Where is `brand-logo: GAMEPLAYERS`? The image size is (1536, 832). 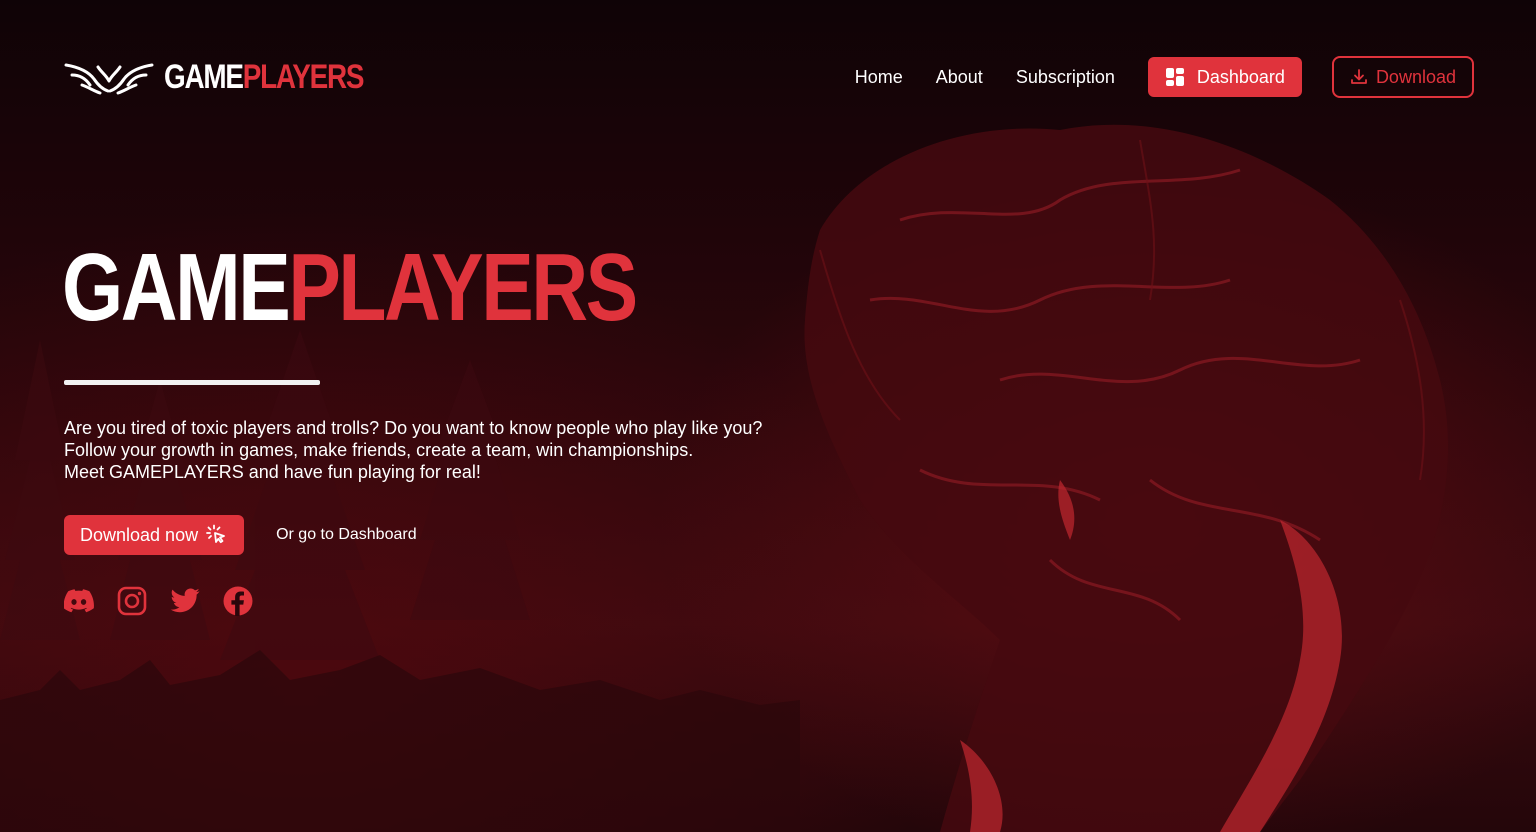 brand-logo: GAMEPLAYERS is located at coordinates (235, 77).